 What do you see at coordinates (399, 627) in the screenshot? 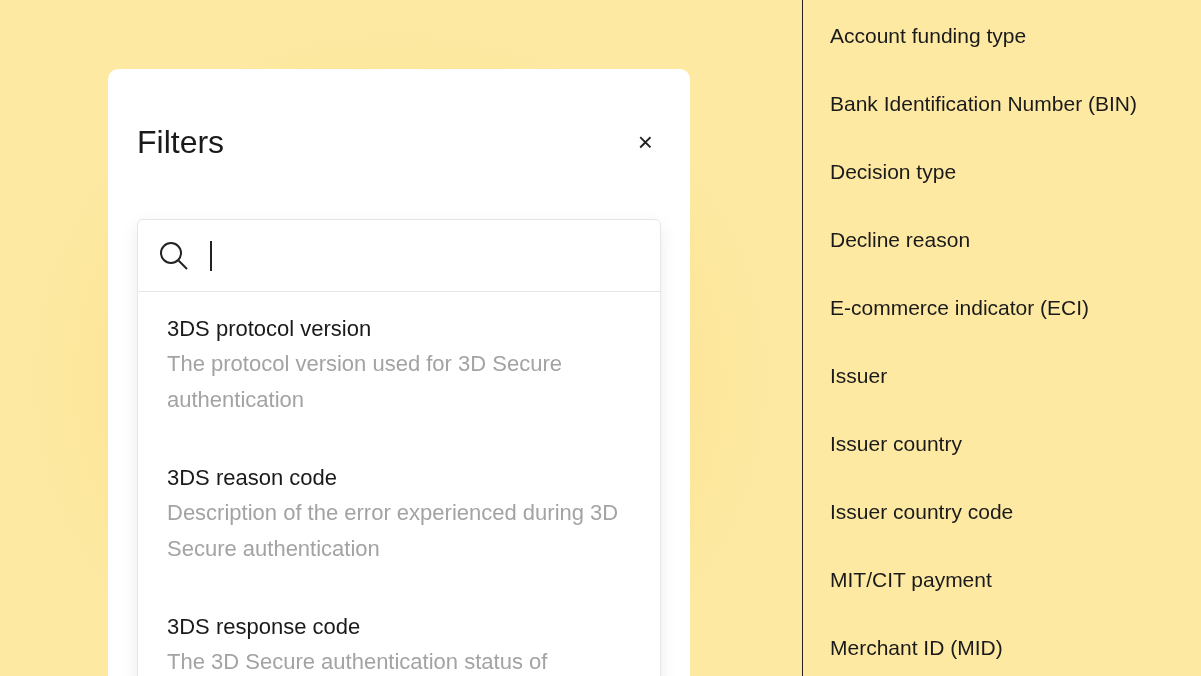
I see `option-title: 3DS response code` at bounding box center [399, 627].